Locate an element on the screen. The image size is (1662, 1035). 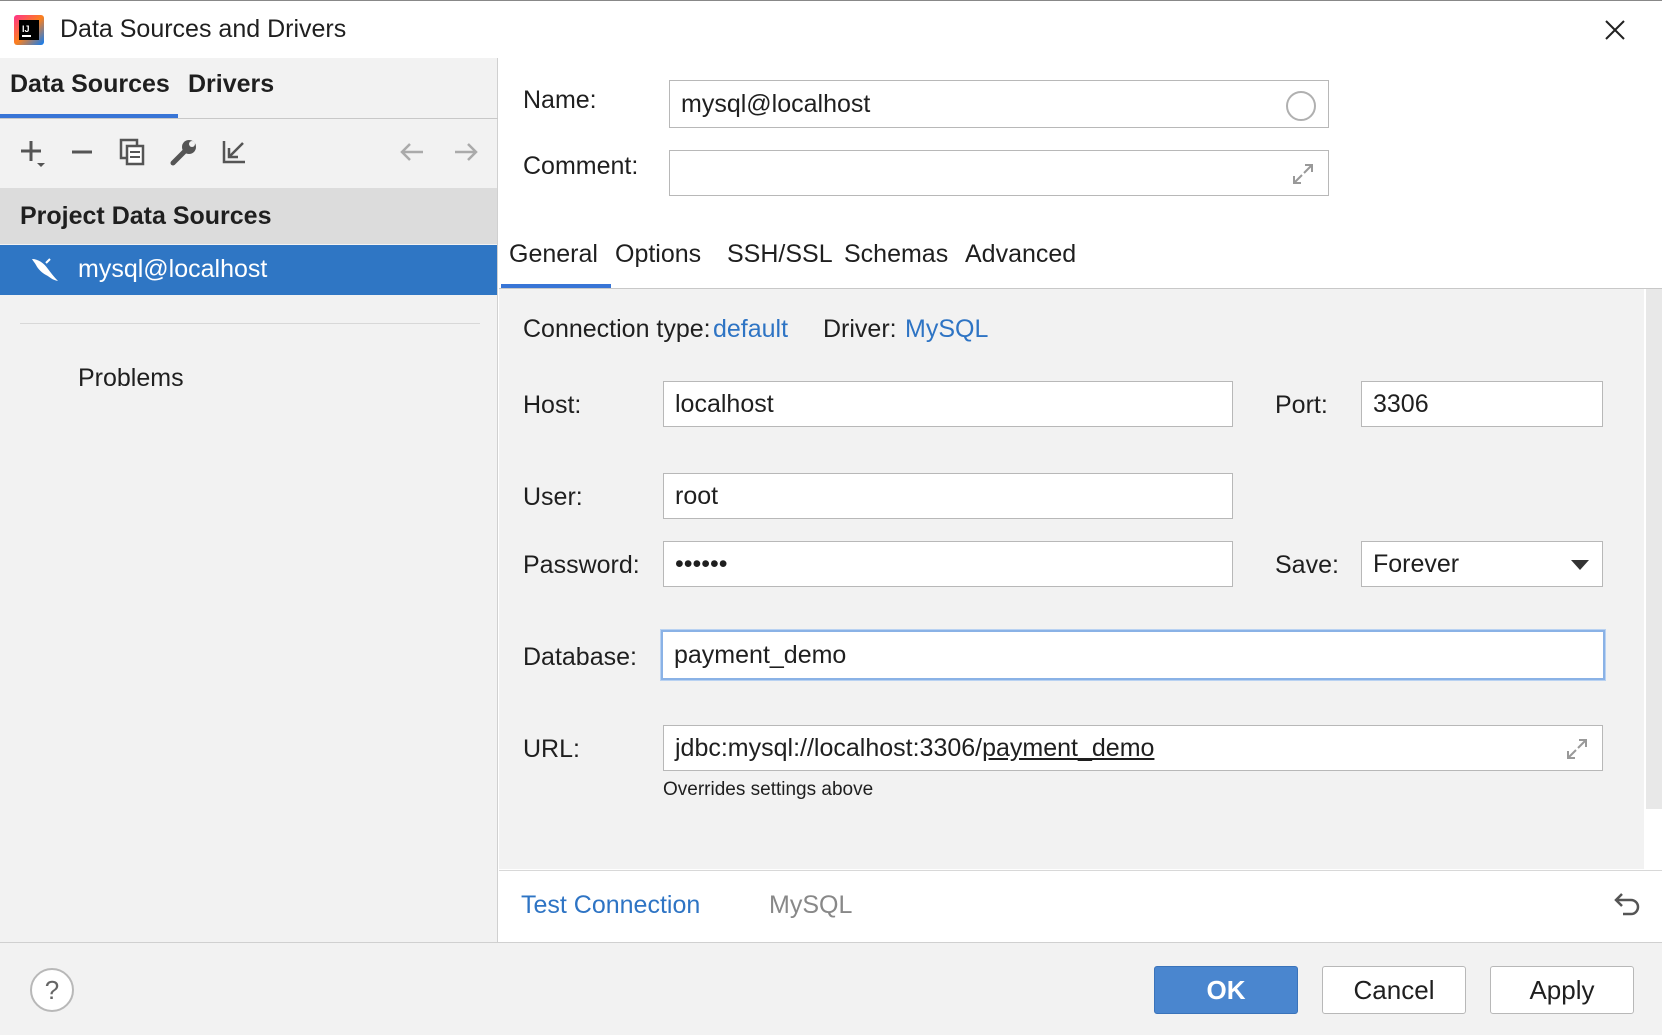
duplicate-button is located at coordinates (132, 152).